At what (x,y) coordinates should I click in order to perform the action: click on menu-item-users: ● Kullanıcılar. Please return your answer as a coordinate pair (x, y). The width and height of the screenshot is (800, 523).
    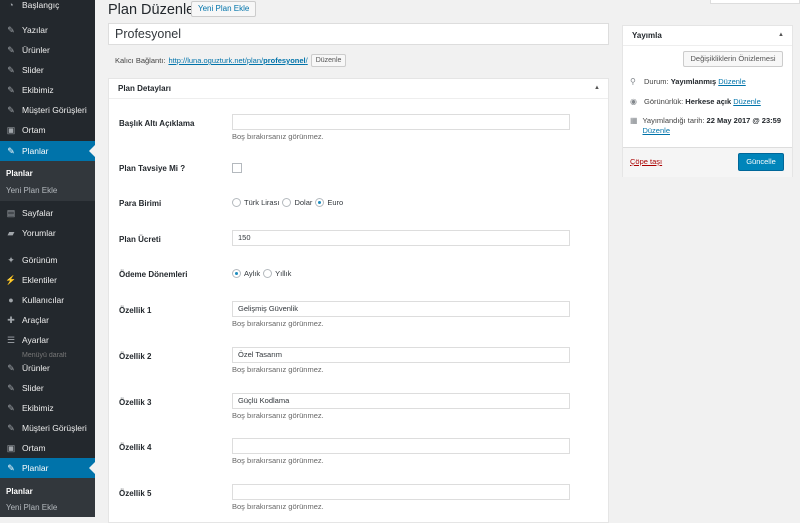
    Looking at the image, I should click on (47, 300).